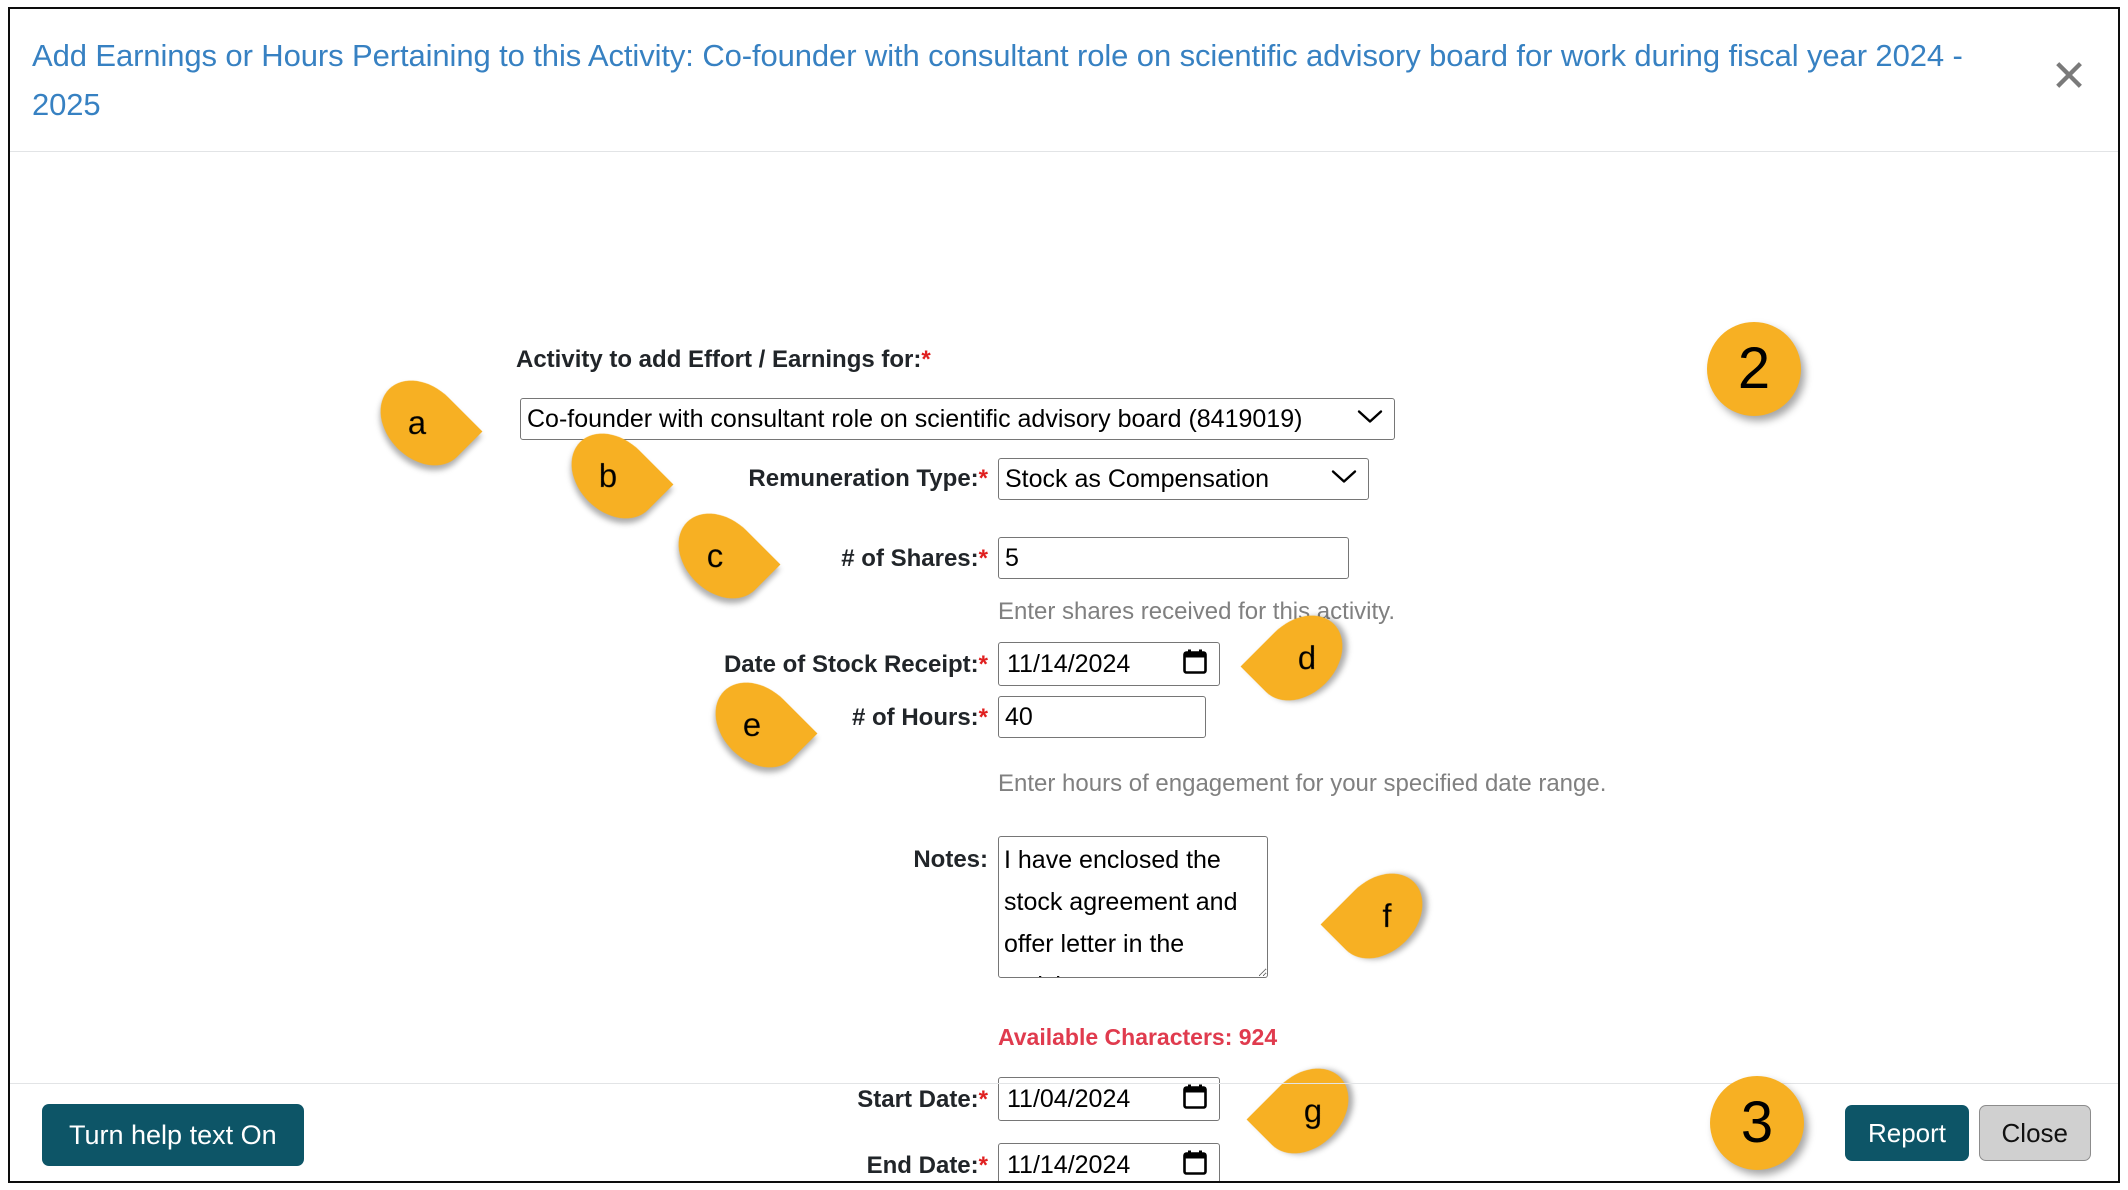 This screenshot has height=1190, width=2128. I want to click on annotation-marker-step-3: 3, so click(1757, 1123).